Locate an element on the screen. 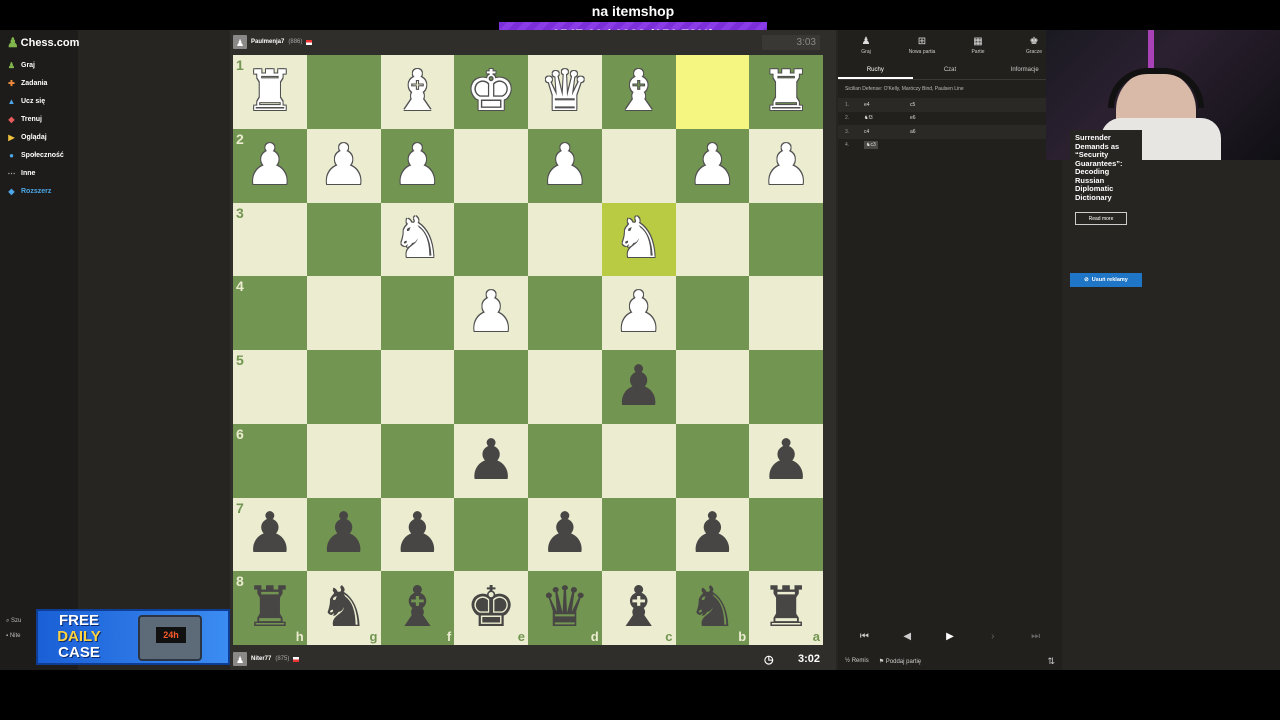  board-square: ♚ is located at coordinates (491, 92).